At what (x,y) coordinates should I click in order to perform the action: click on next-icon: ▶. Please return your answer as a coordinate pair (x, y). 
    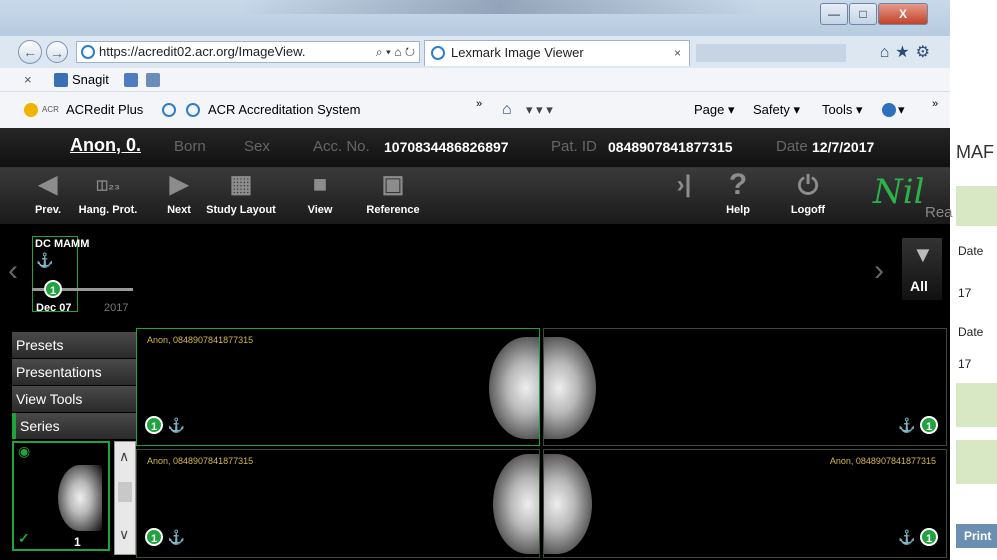
    Looking at the image, I should click on (179, 184).